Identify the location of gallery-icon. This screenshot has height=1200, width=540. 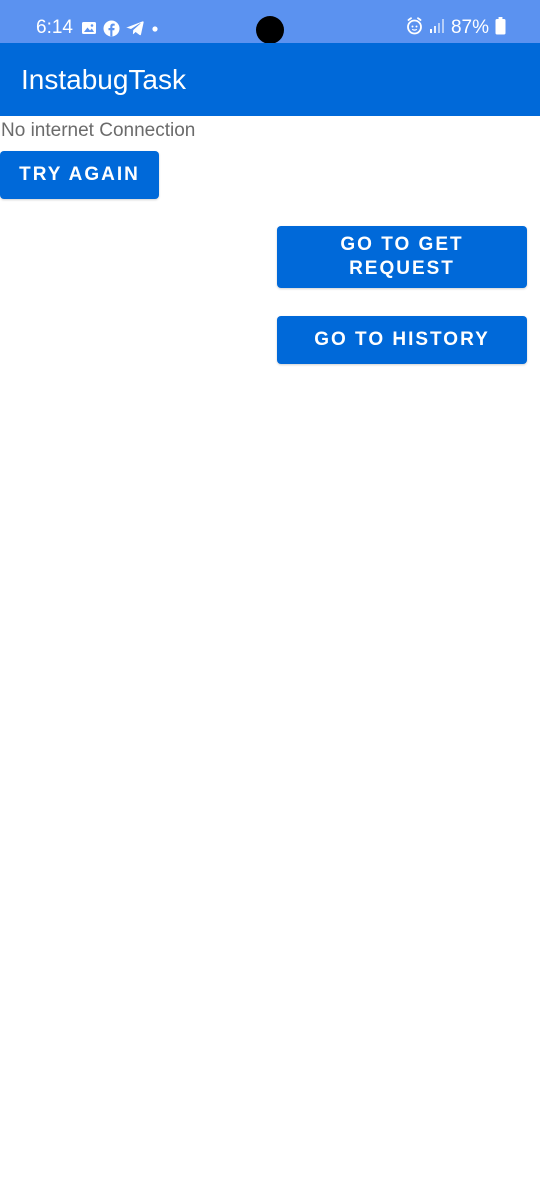
(89, 28).